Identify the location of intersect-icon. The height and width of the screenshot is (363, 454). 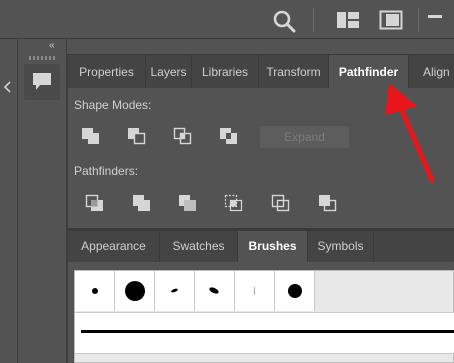
(183, 136).